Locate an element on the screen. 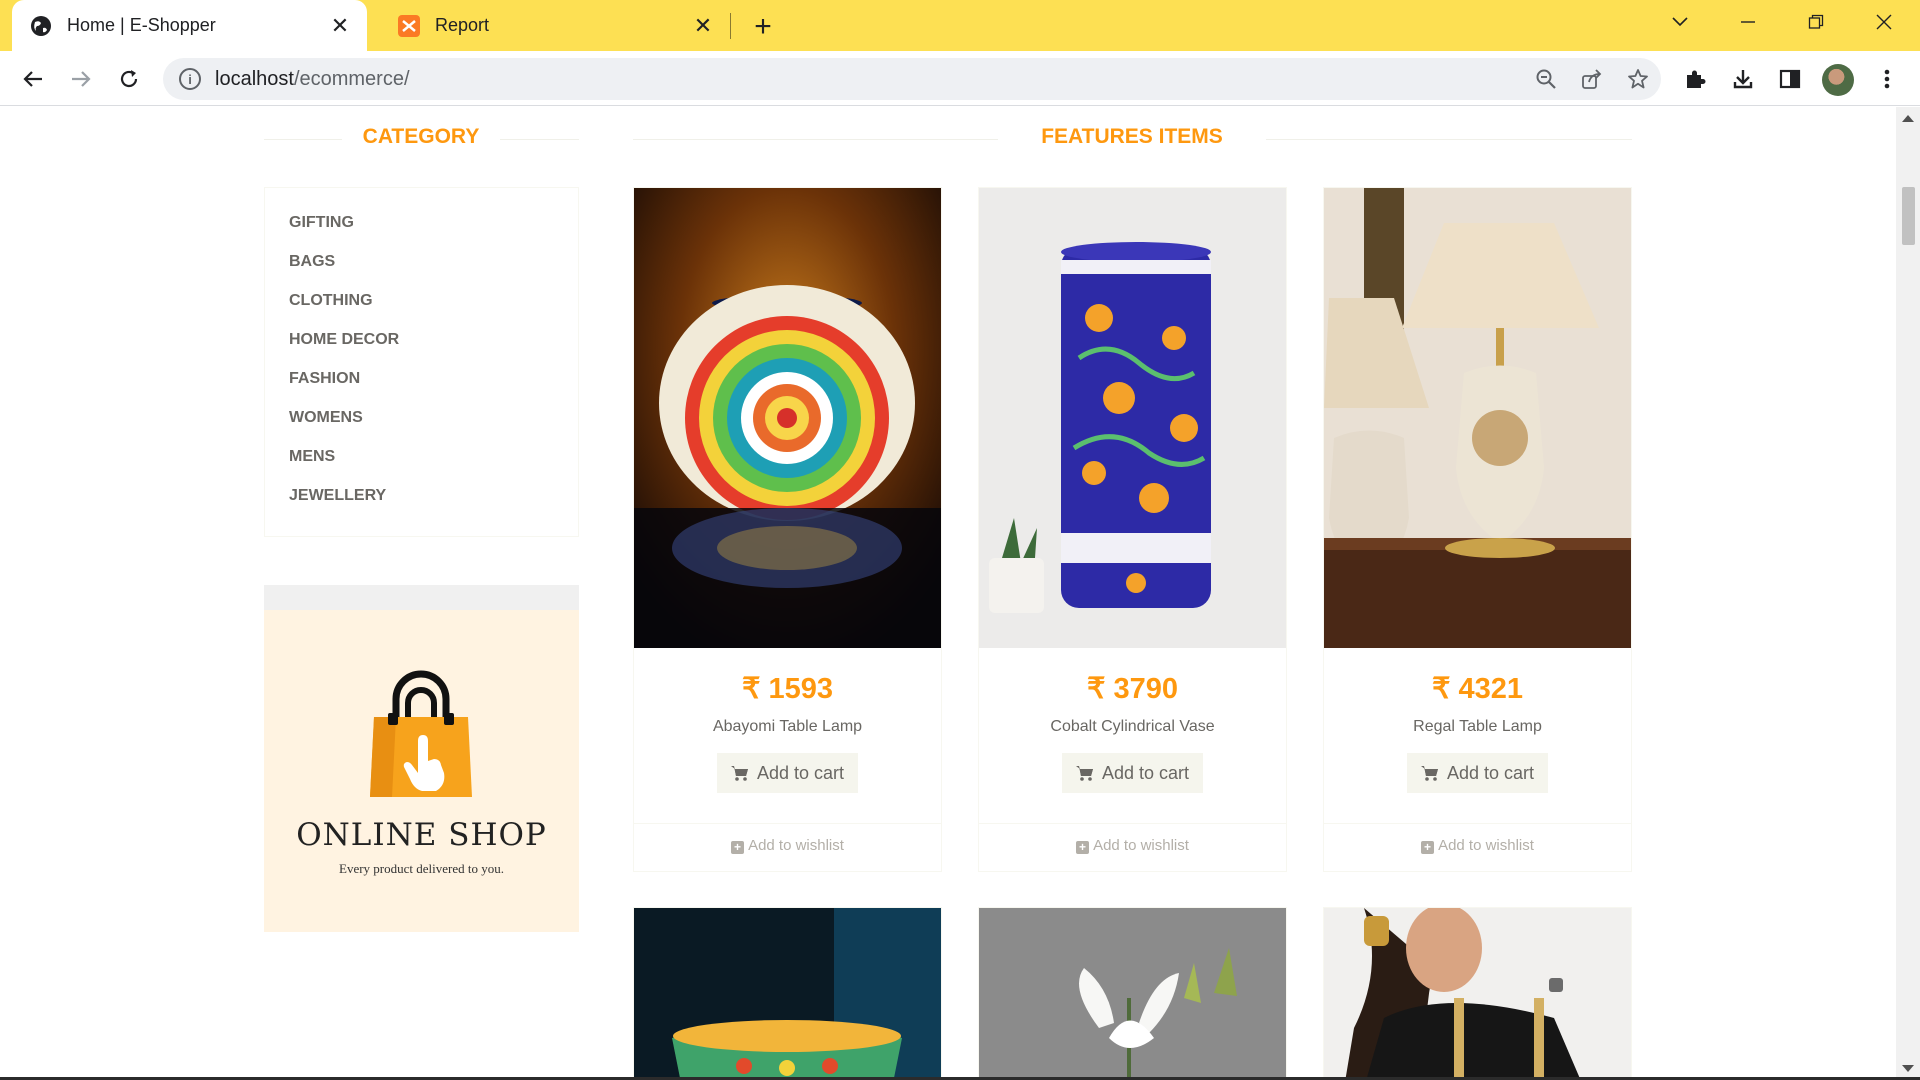 Image resolution: width=1920 pixels, height=1080 pixels. minimize-icon is located at coordinates (1748, 21).